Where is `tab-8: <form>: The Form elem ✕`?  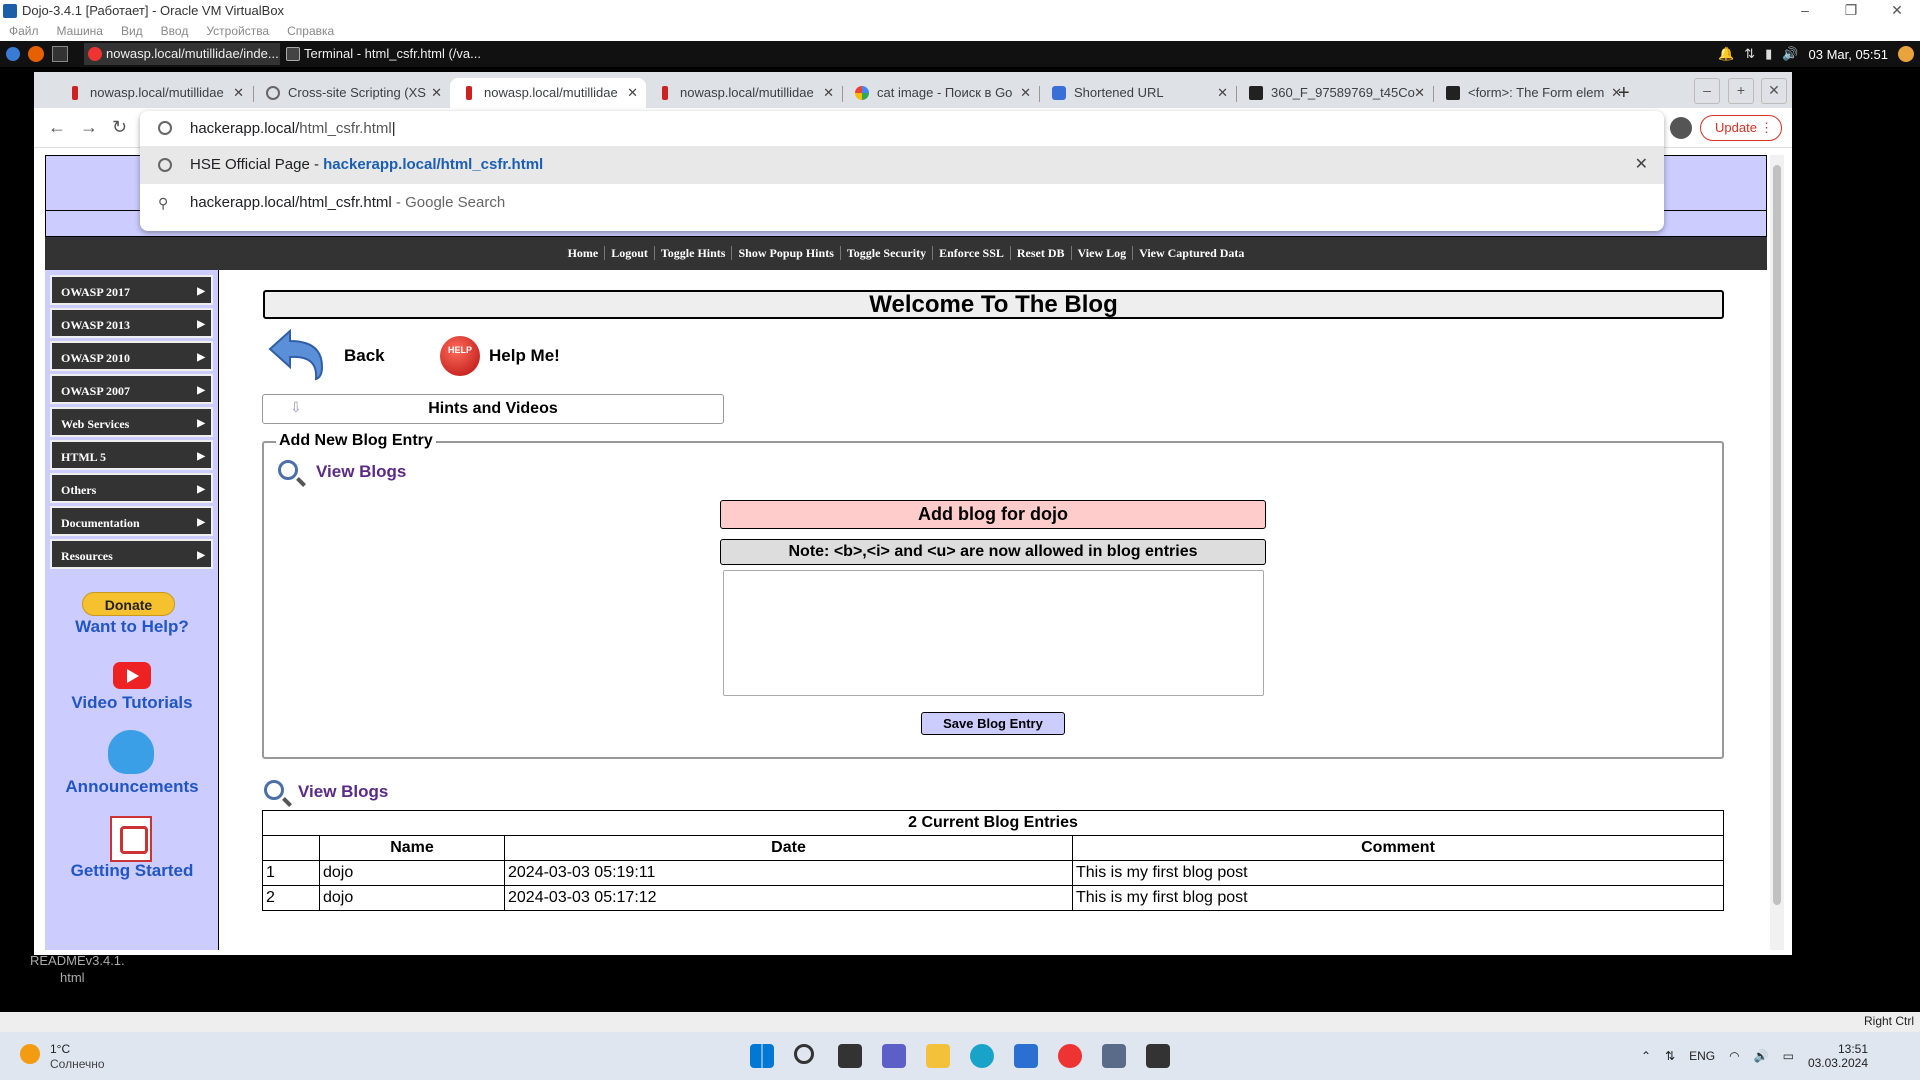 tab-8: <form>: The Form elem ✕ is located at coordinates (1532, 93).